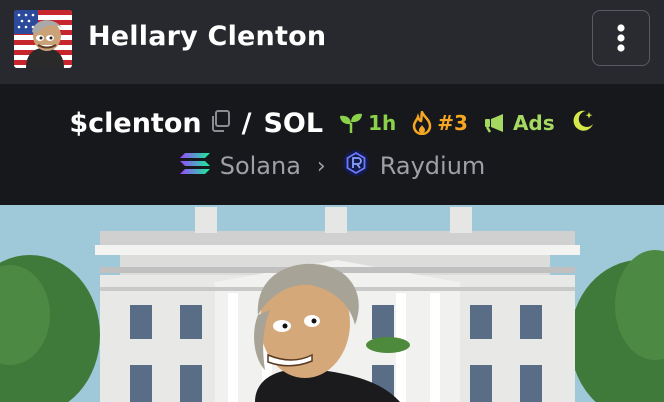  Describe the element at coordinates (533, 123) in the screenshot. I see `ads-label: Ads` at that location.